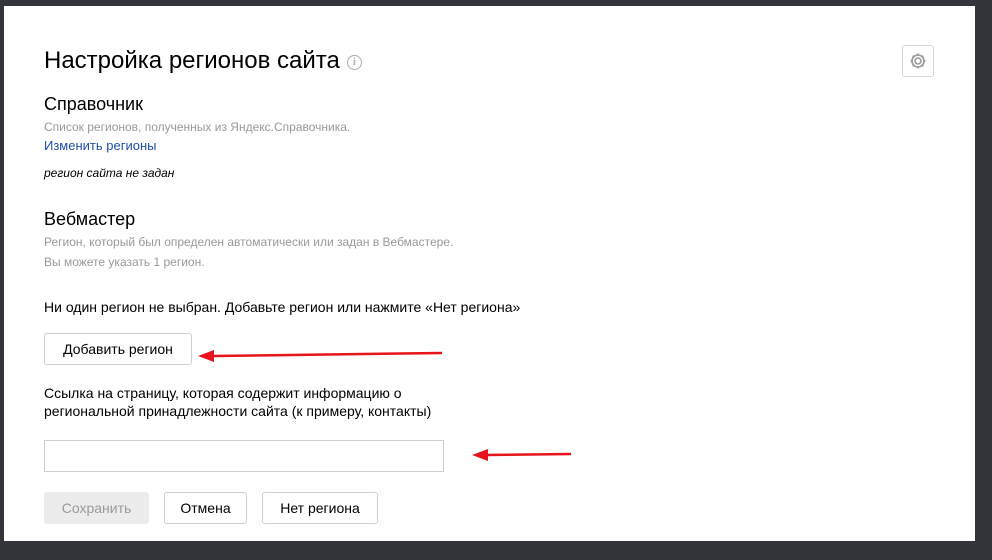 The height and width of the screenshot is (560, 992). I want to click on annotation-arrow-add-region, so click(320, 356).